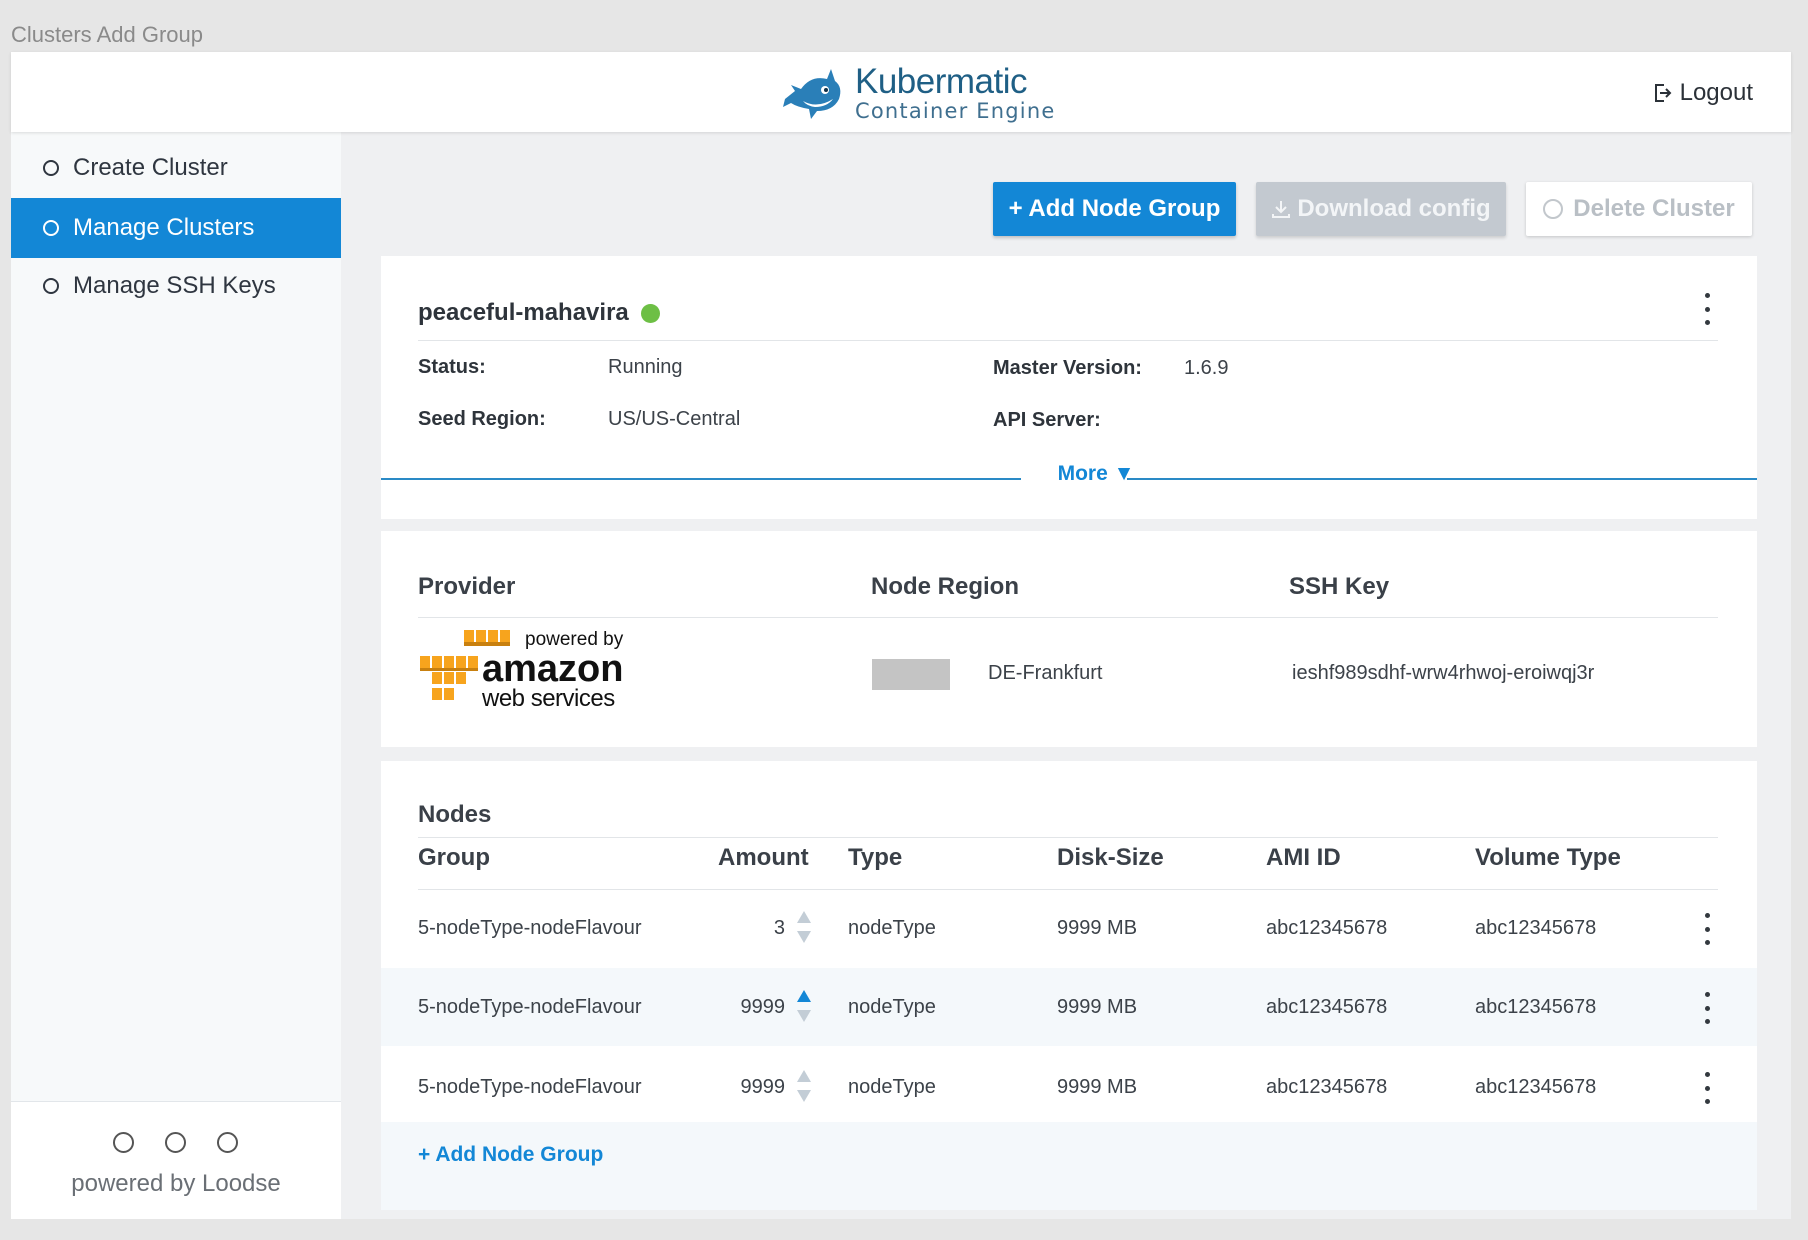 The width and height of the screenshot is (1808, 1240). What do you see at coordinates (1443, 673) in the screenshot?
I see `ssh-key-value: ieshf989sdhf-wrw4rhwoj-eroiwqj3r` at bounding box center [1443, 673].